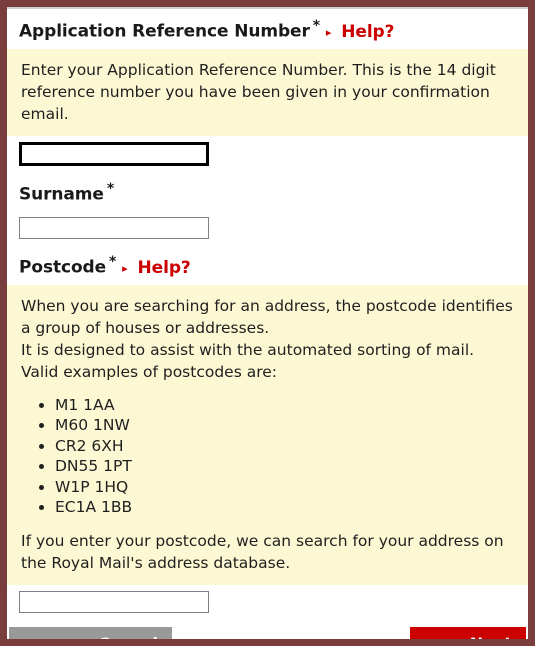 The image size is (535, 646). What do you see at coordinates (284, 487) in the screenshot?
I see `list-item: W1P 1HQ` at bounding box center [284, 487].